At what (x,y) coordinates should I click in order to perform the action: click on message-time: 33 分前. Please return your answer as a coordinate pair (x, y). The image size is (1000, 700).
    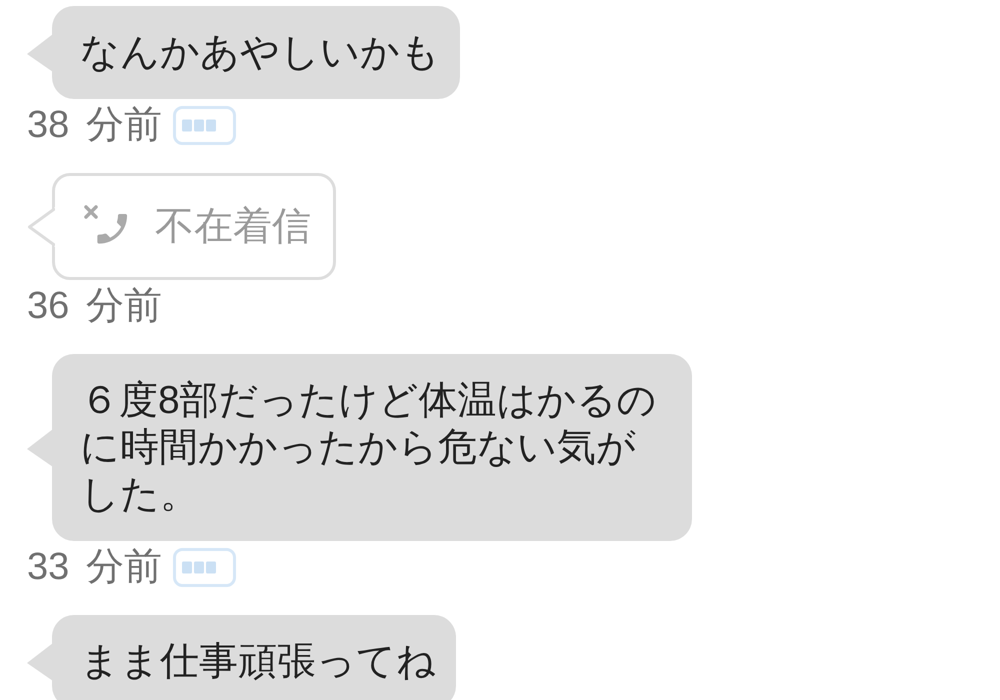
    Looking at the image, I should click on (94, 567).